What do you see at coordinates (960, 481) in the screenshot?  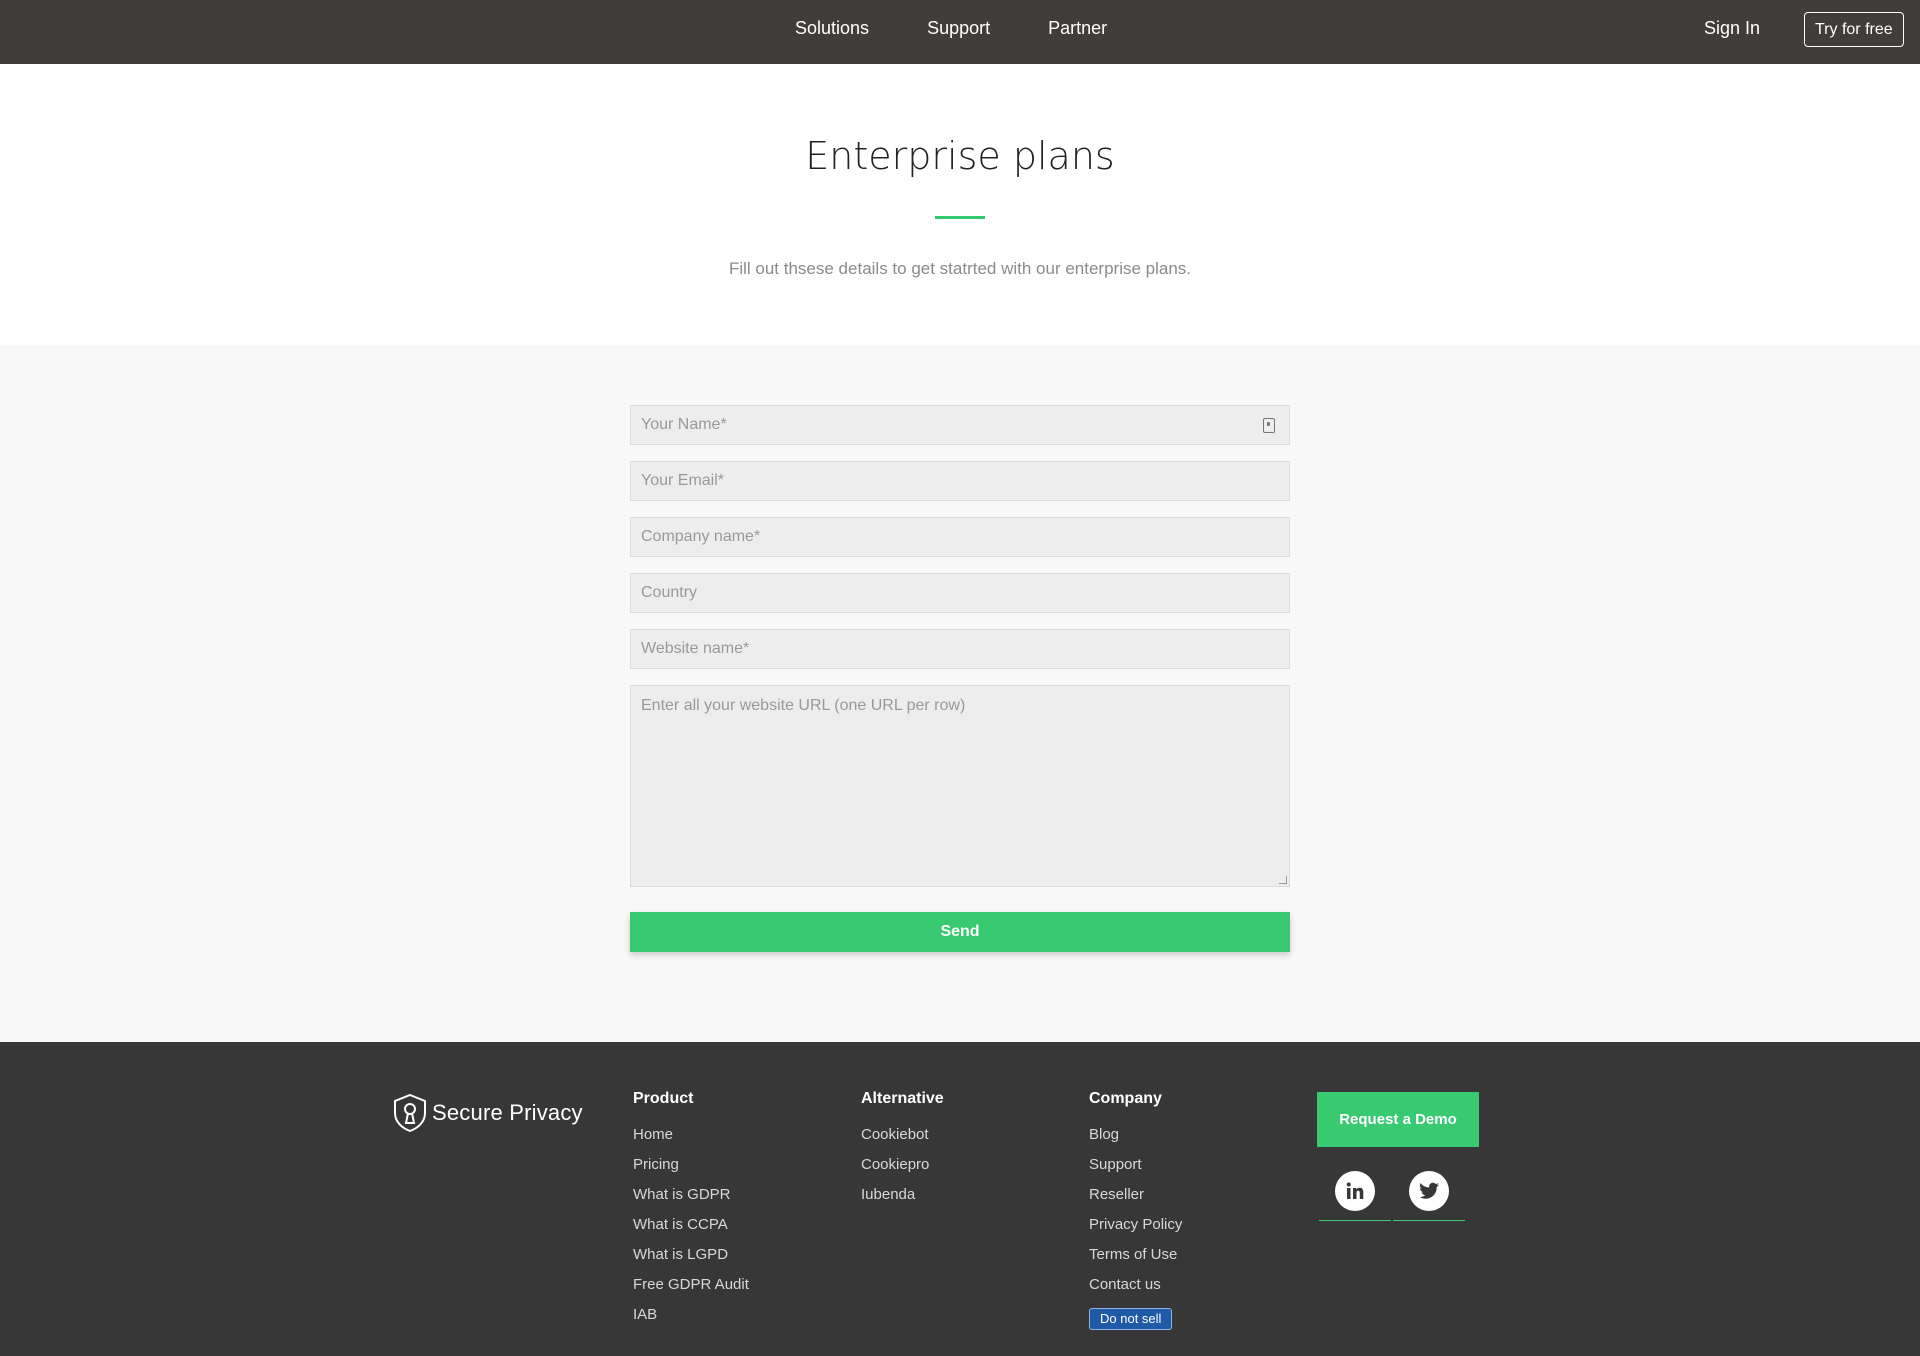 I see `email-field: Your Email*` at bounding box center [960, 481].